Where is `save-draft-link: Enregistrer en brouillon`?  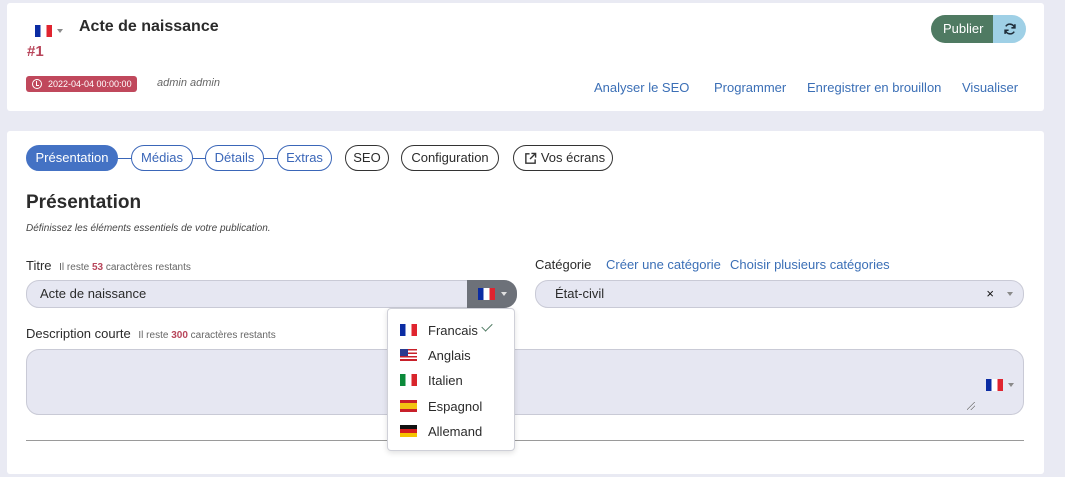 save-draft-link: Enregistrer en brouillon is located at coordinates (874, 87).